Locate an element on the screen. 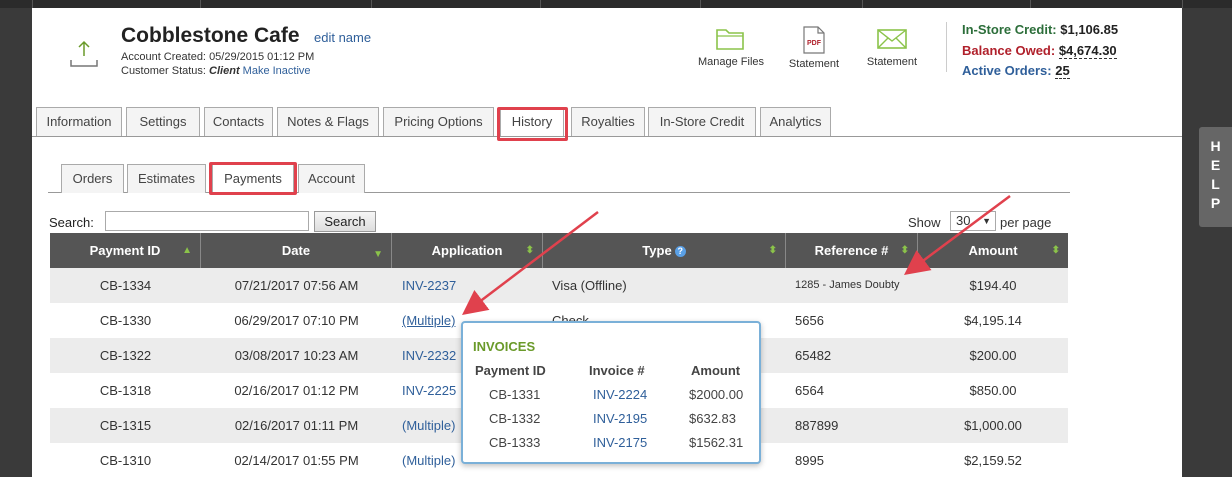 Image resolution: width=1232 pixels, height=477 pixels. history-tab-highlight is located at coordinates (532, 124).